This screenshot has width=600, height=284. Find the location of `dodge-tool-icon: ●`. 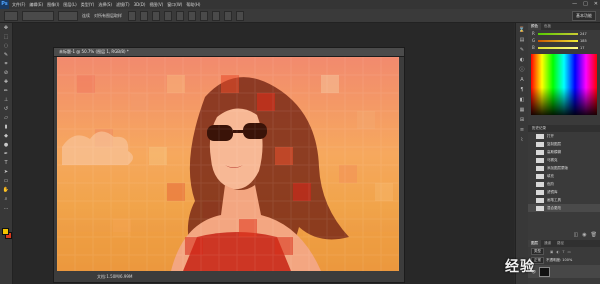

dodge-tool-icon: ● is located at coordinates (6, 145).